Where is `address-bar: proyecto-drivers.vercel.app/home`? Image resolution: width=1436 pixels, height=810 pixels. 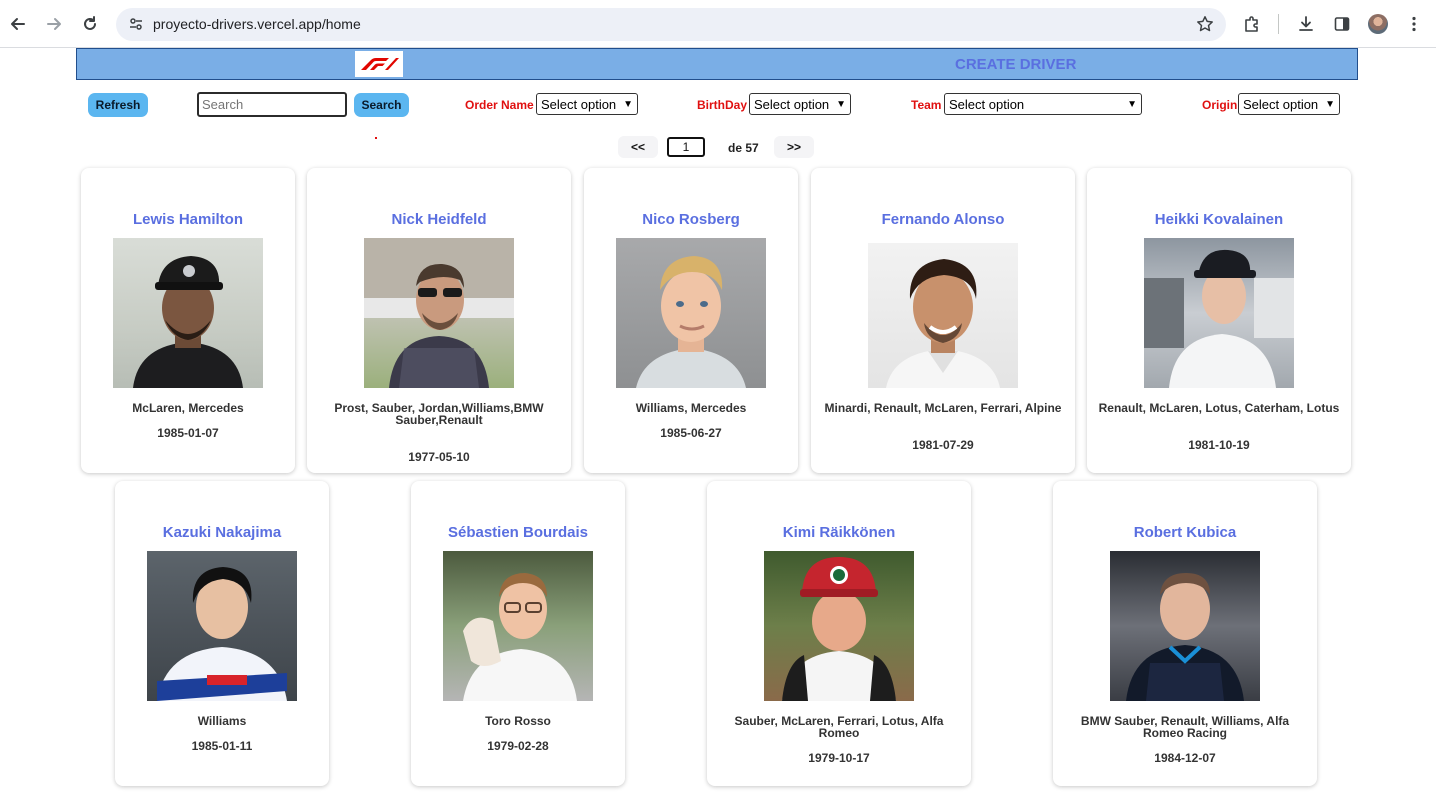
address-bar: proyecto-drivers.vercel.app/home is located at coordinates (671, 24).